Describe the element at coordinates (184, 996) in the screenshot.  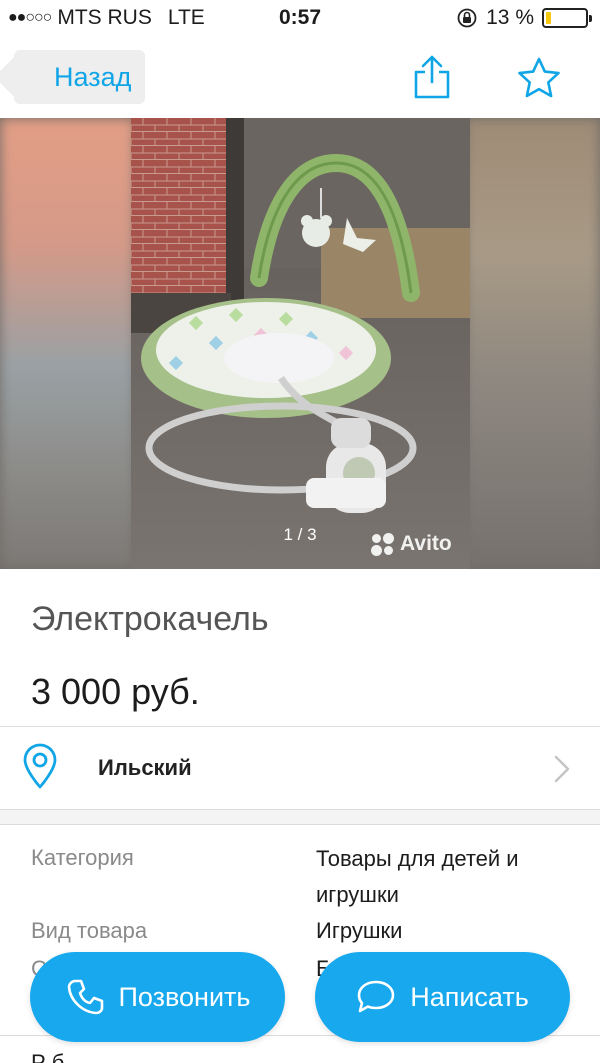
I see `call-button-label: Позвонить` at that location.